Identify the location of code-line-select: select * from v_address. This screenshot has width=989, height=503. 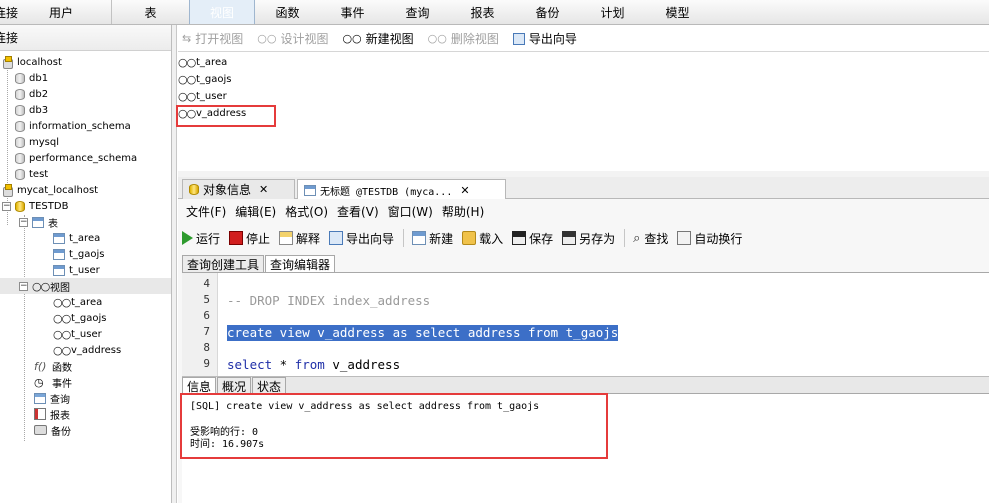
(313, 365).